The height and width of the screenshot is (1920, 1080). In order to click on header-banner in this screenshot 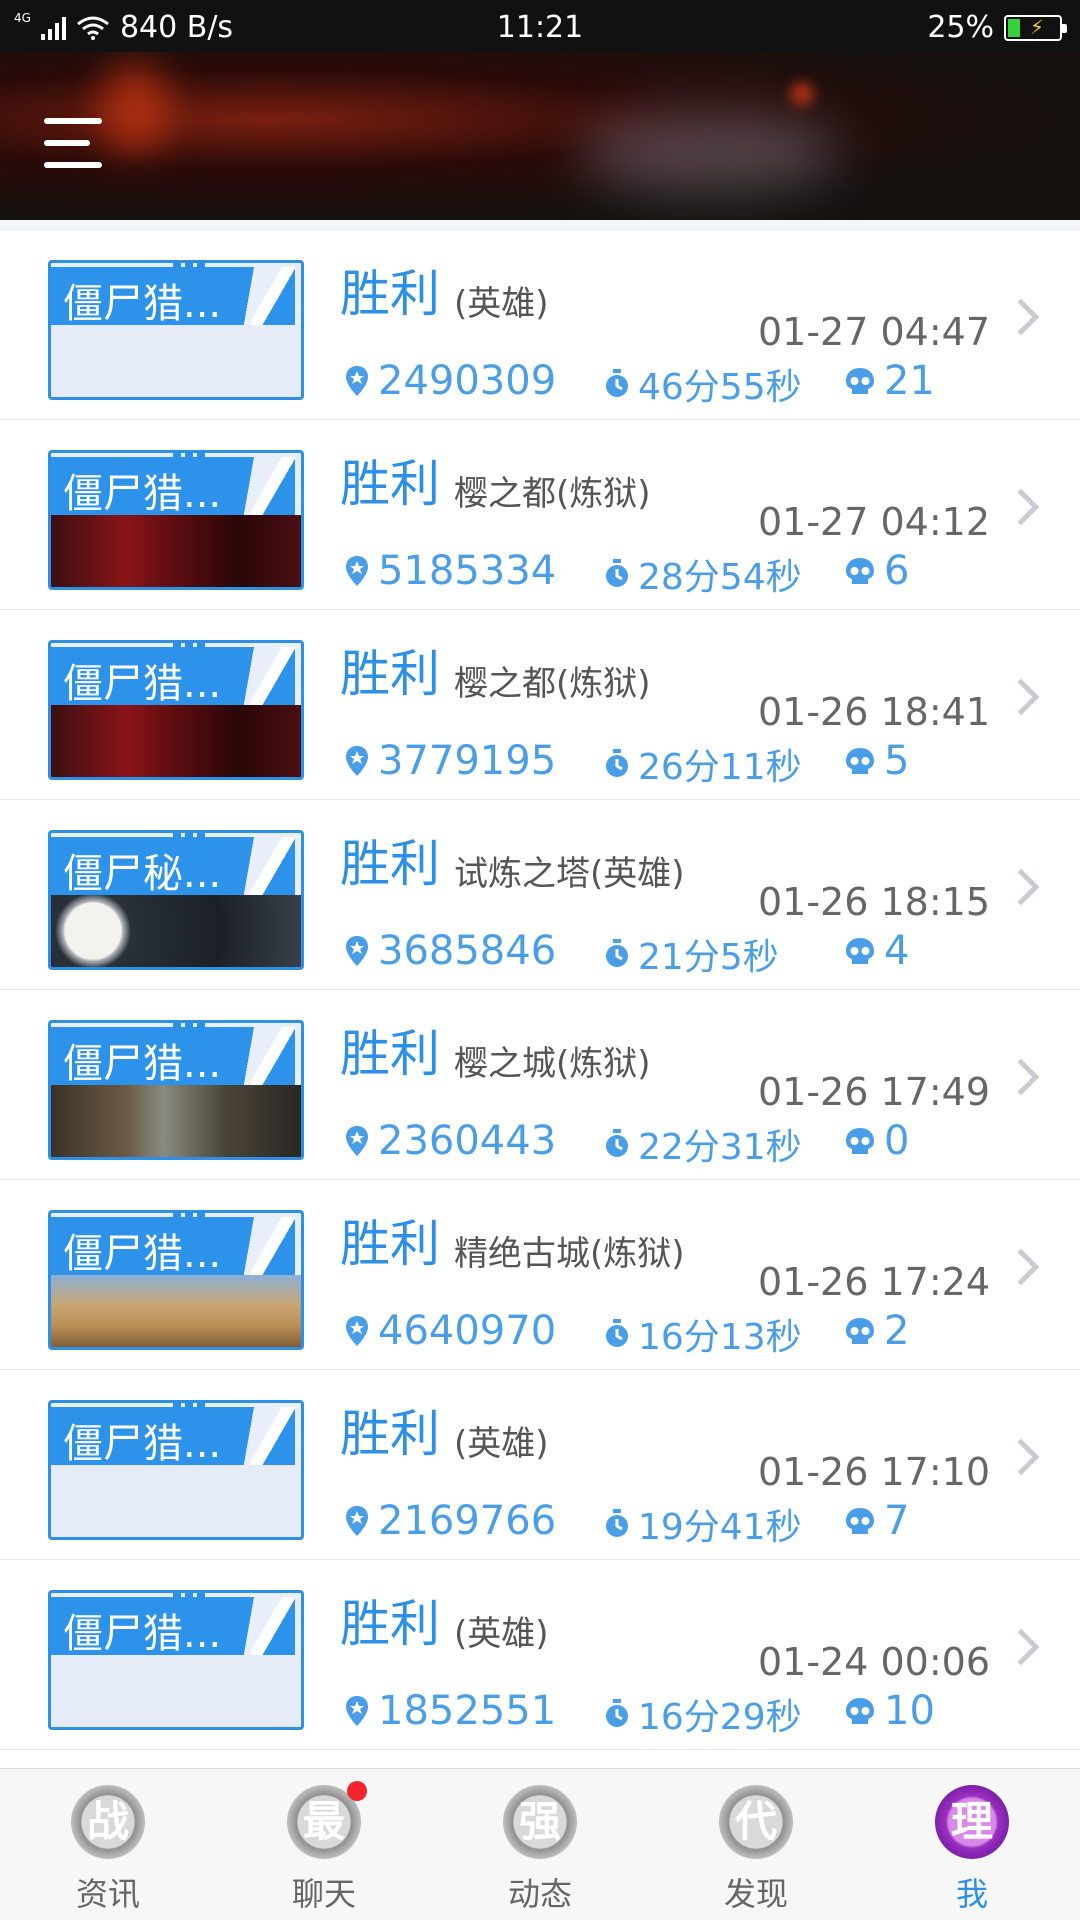, I will do `click(540, 136)`.